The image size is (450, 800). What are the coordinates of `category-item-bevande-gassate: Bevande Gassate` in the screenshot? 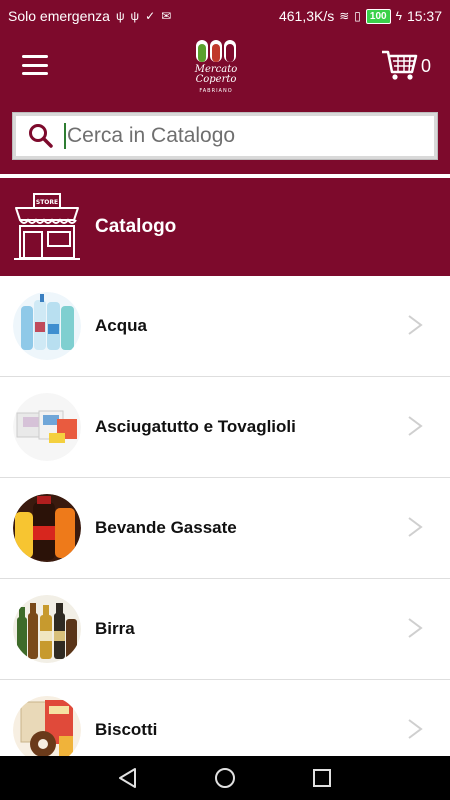 It's located at (225, 528).